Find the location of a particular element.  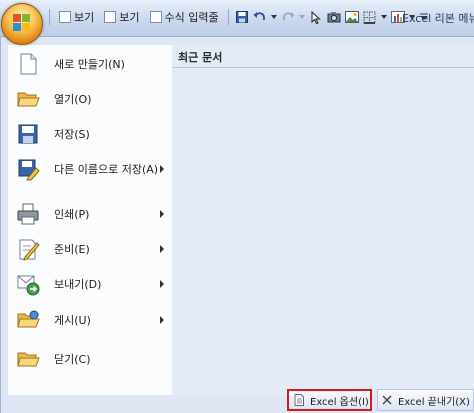

menu-item-print: 인쇄(P) is located at coordinates (90, 214).